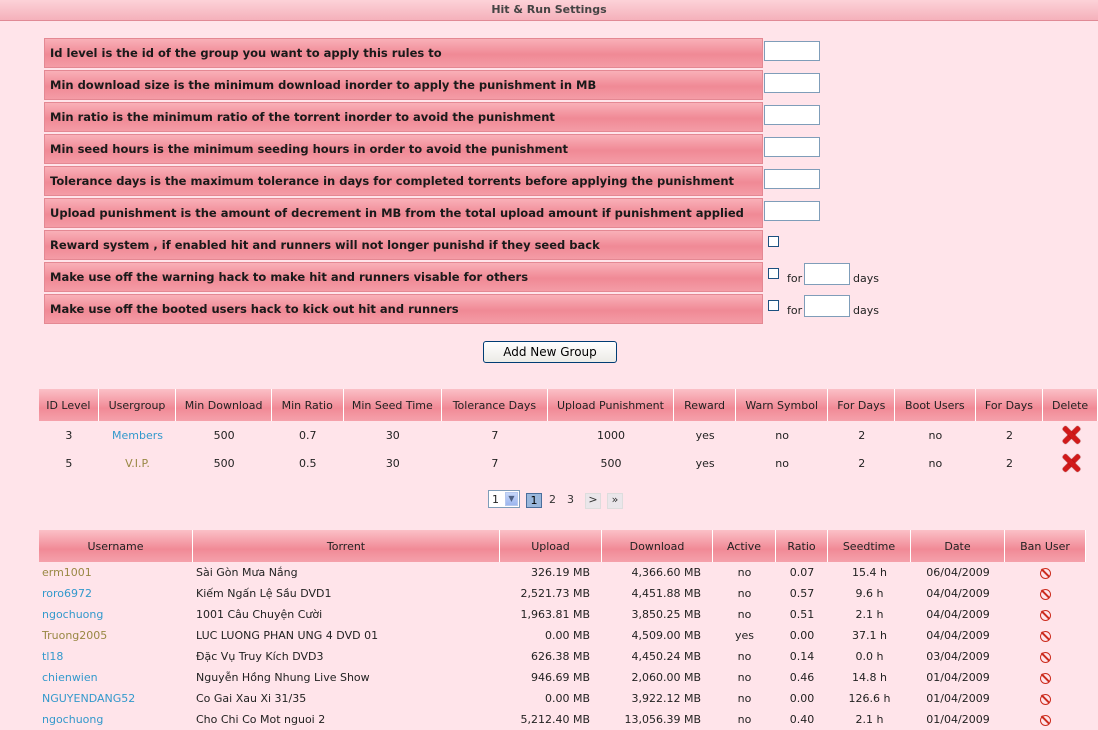  I want to click on ratio: 0.07, so click(802, 572).